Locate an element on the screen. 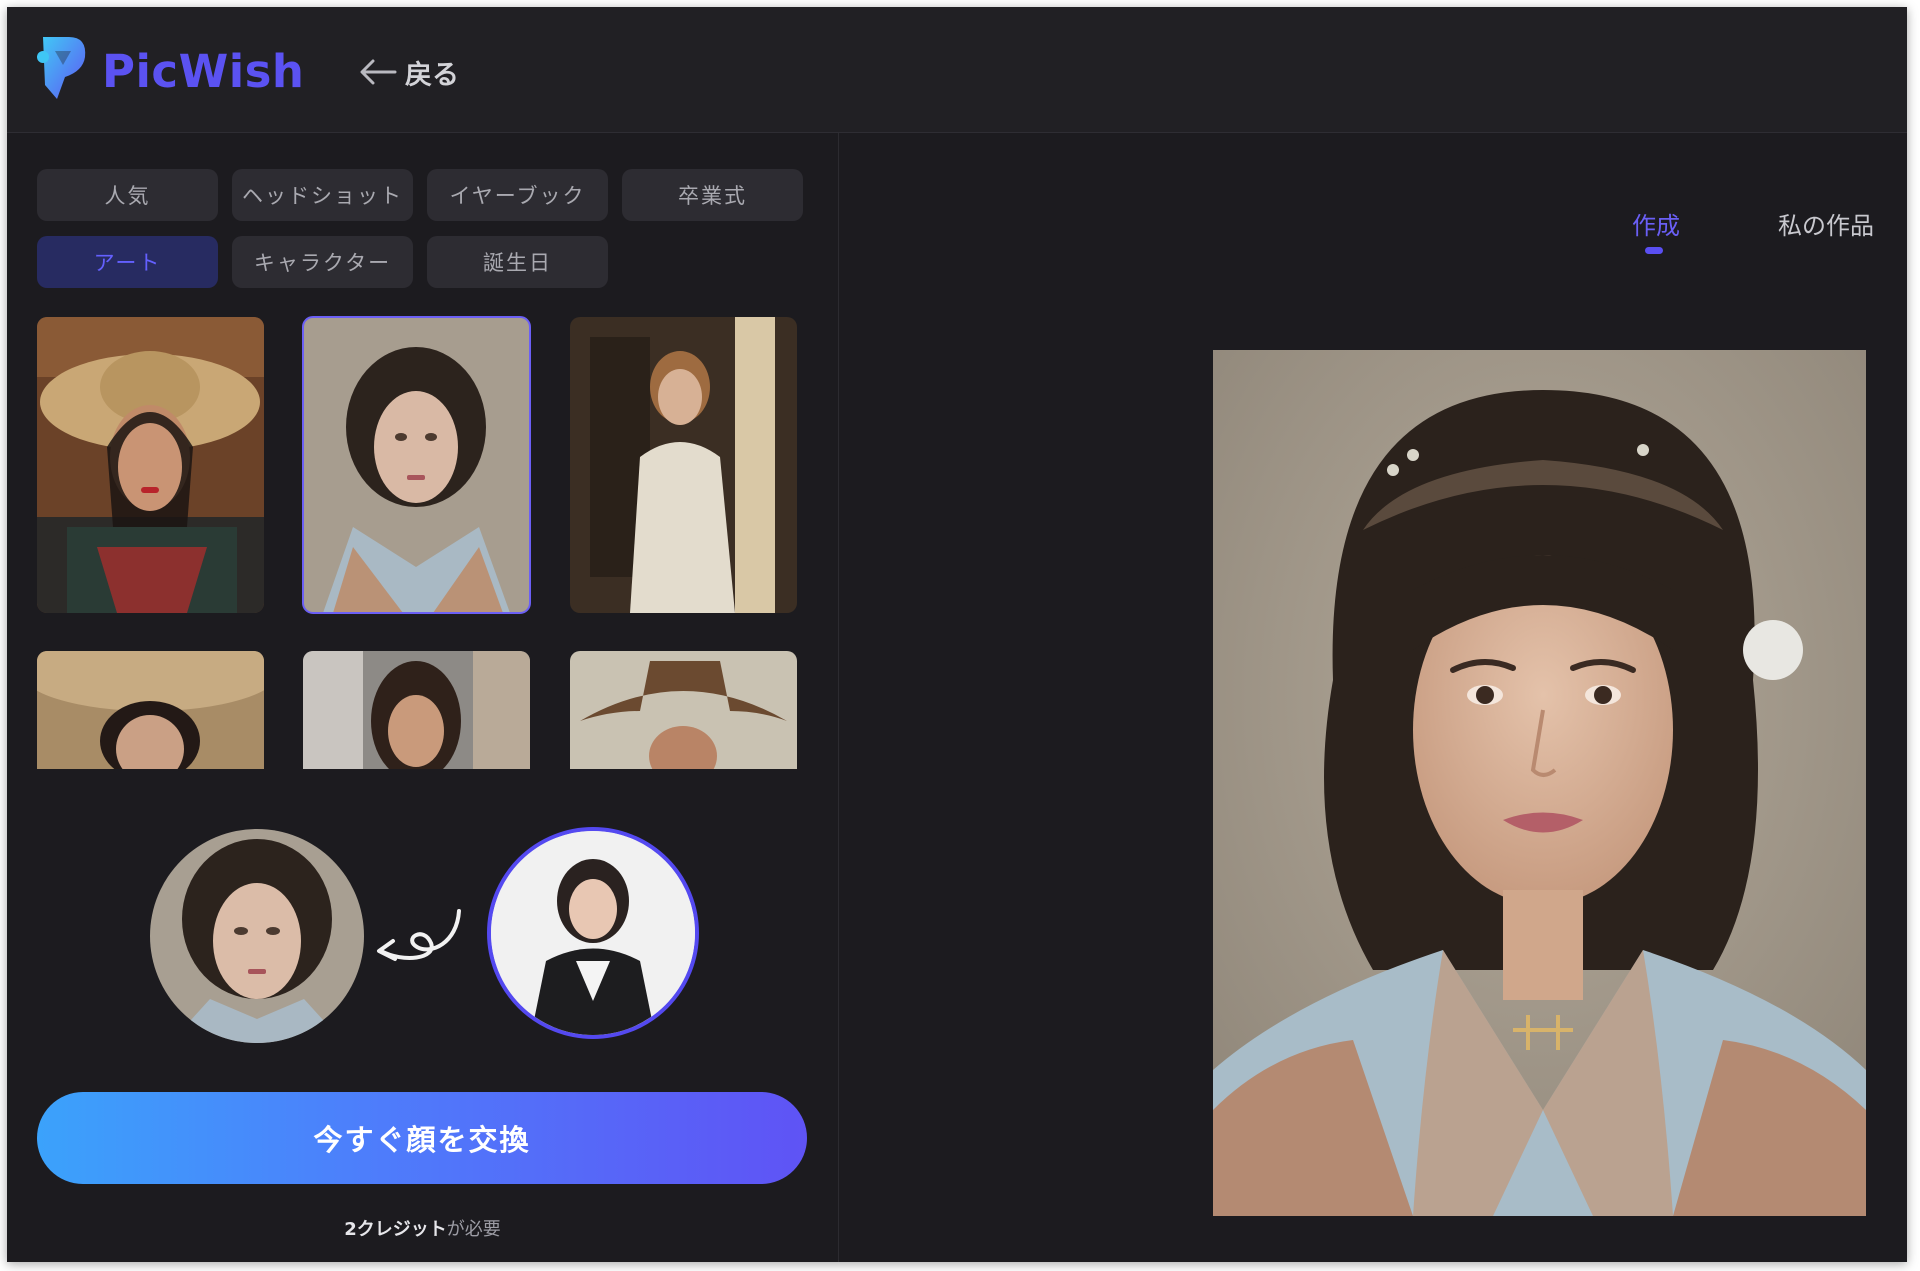 This screenshot has height=1271, width=1920. straw-hat-woman-image is located at coordinates (150, 710).